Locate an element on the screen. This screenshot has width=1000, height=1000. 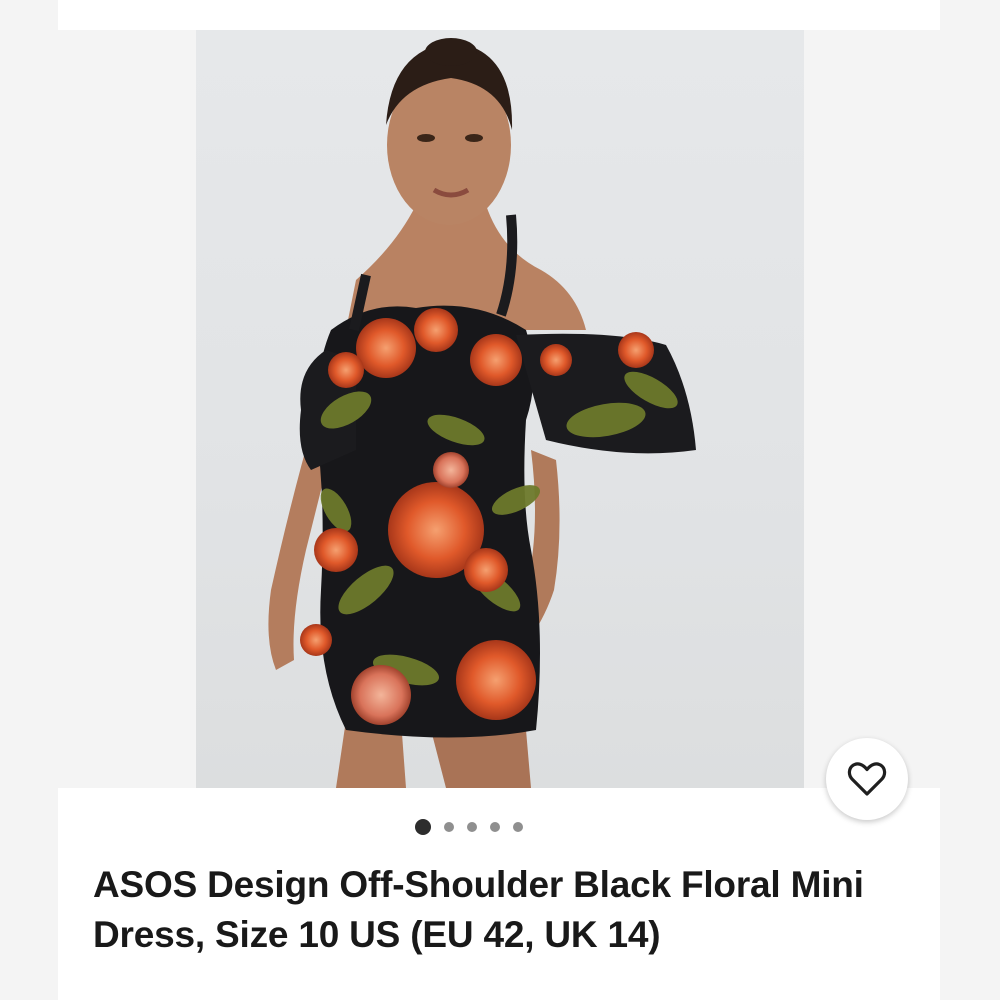
gallery-pagination is located at coordinates (499, 827).